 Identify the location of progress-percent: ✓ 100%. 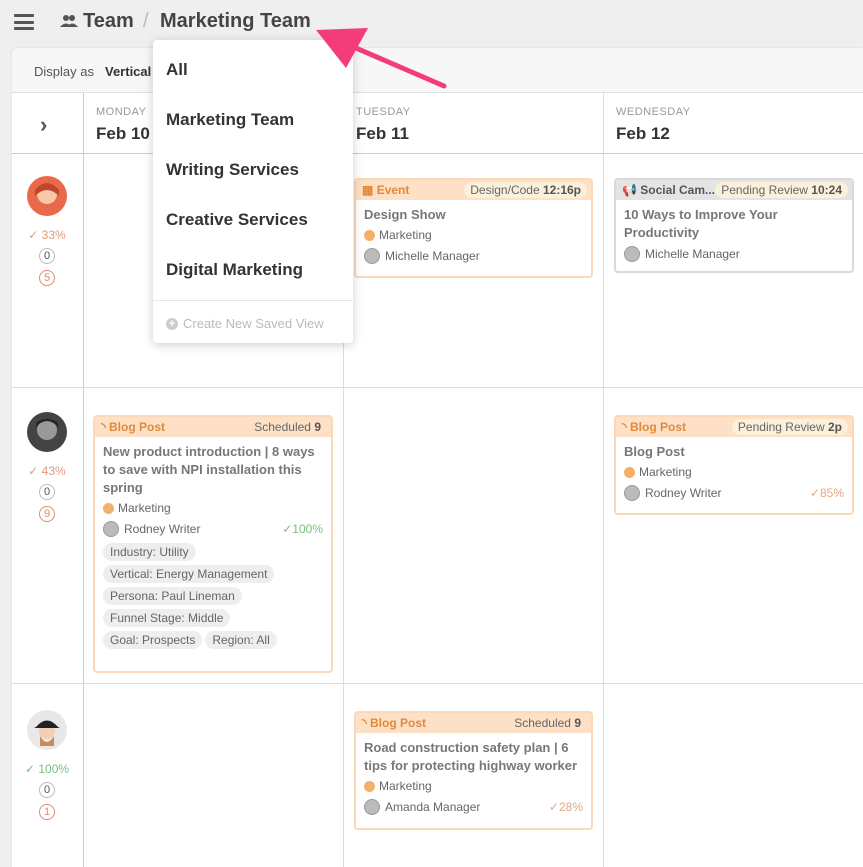
(47, 769).